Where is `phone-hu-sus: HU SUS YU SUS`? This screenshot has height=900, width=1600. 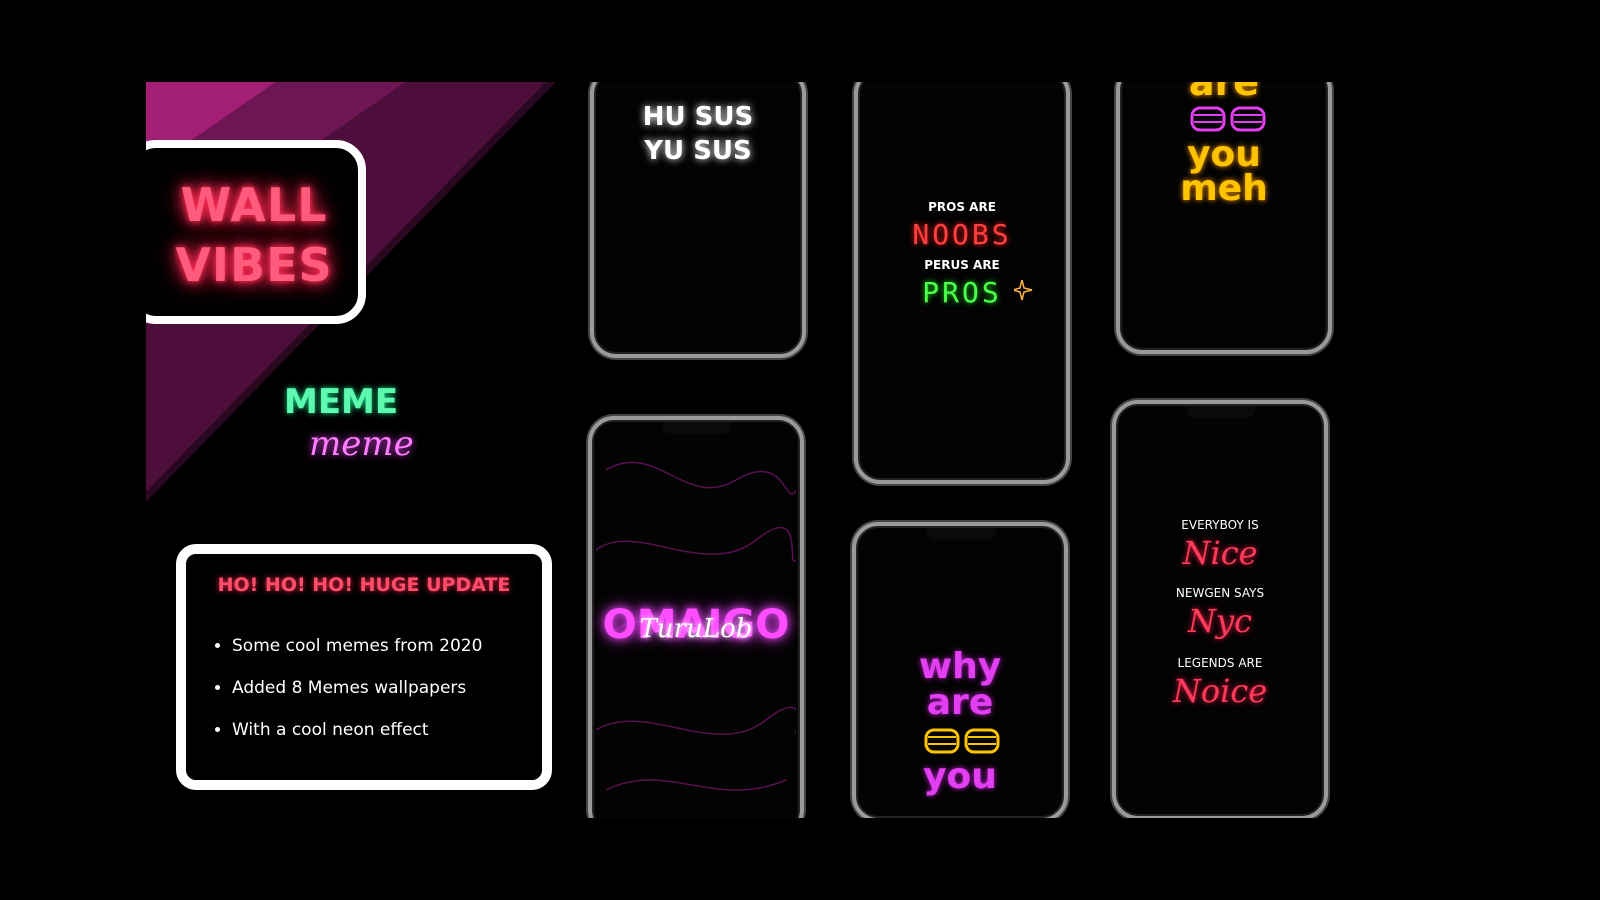 phone-hu-sus: HU SUS YU SUS is located at coordinates (698, 220).